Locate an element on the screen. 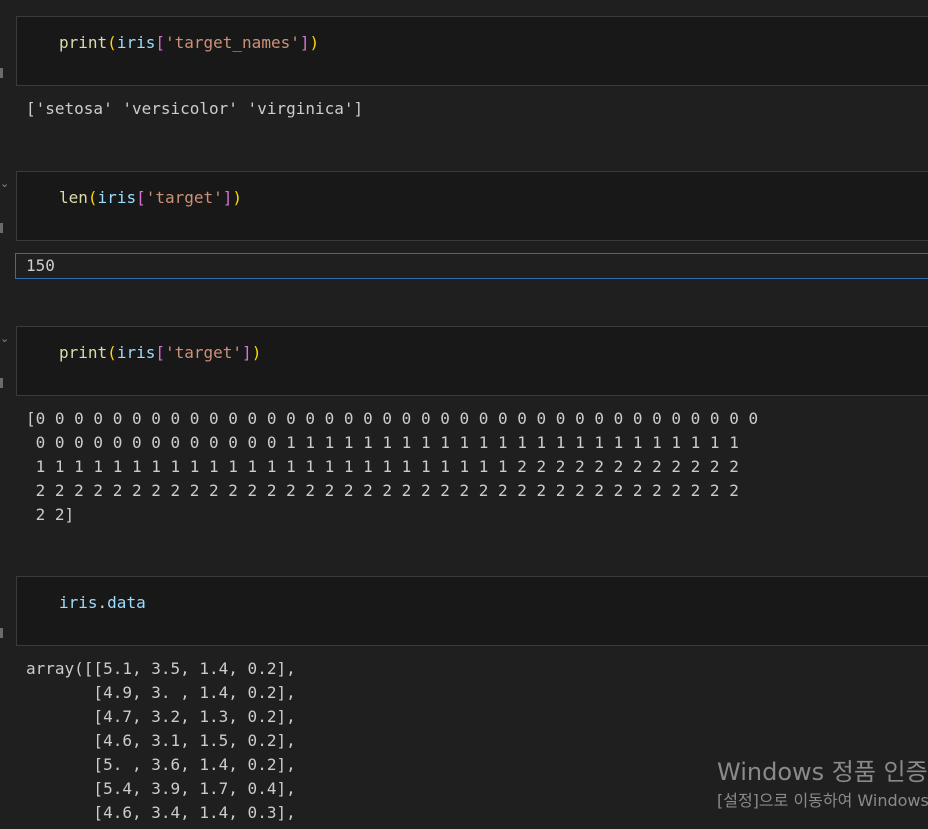  code-cell-4: iris.data is located at coordinates (472, 611).